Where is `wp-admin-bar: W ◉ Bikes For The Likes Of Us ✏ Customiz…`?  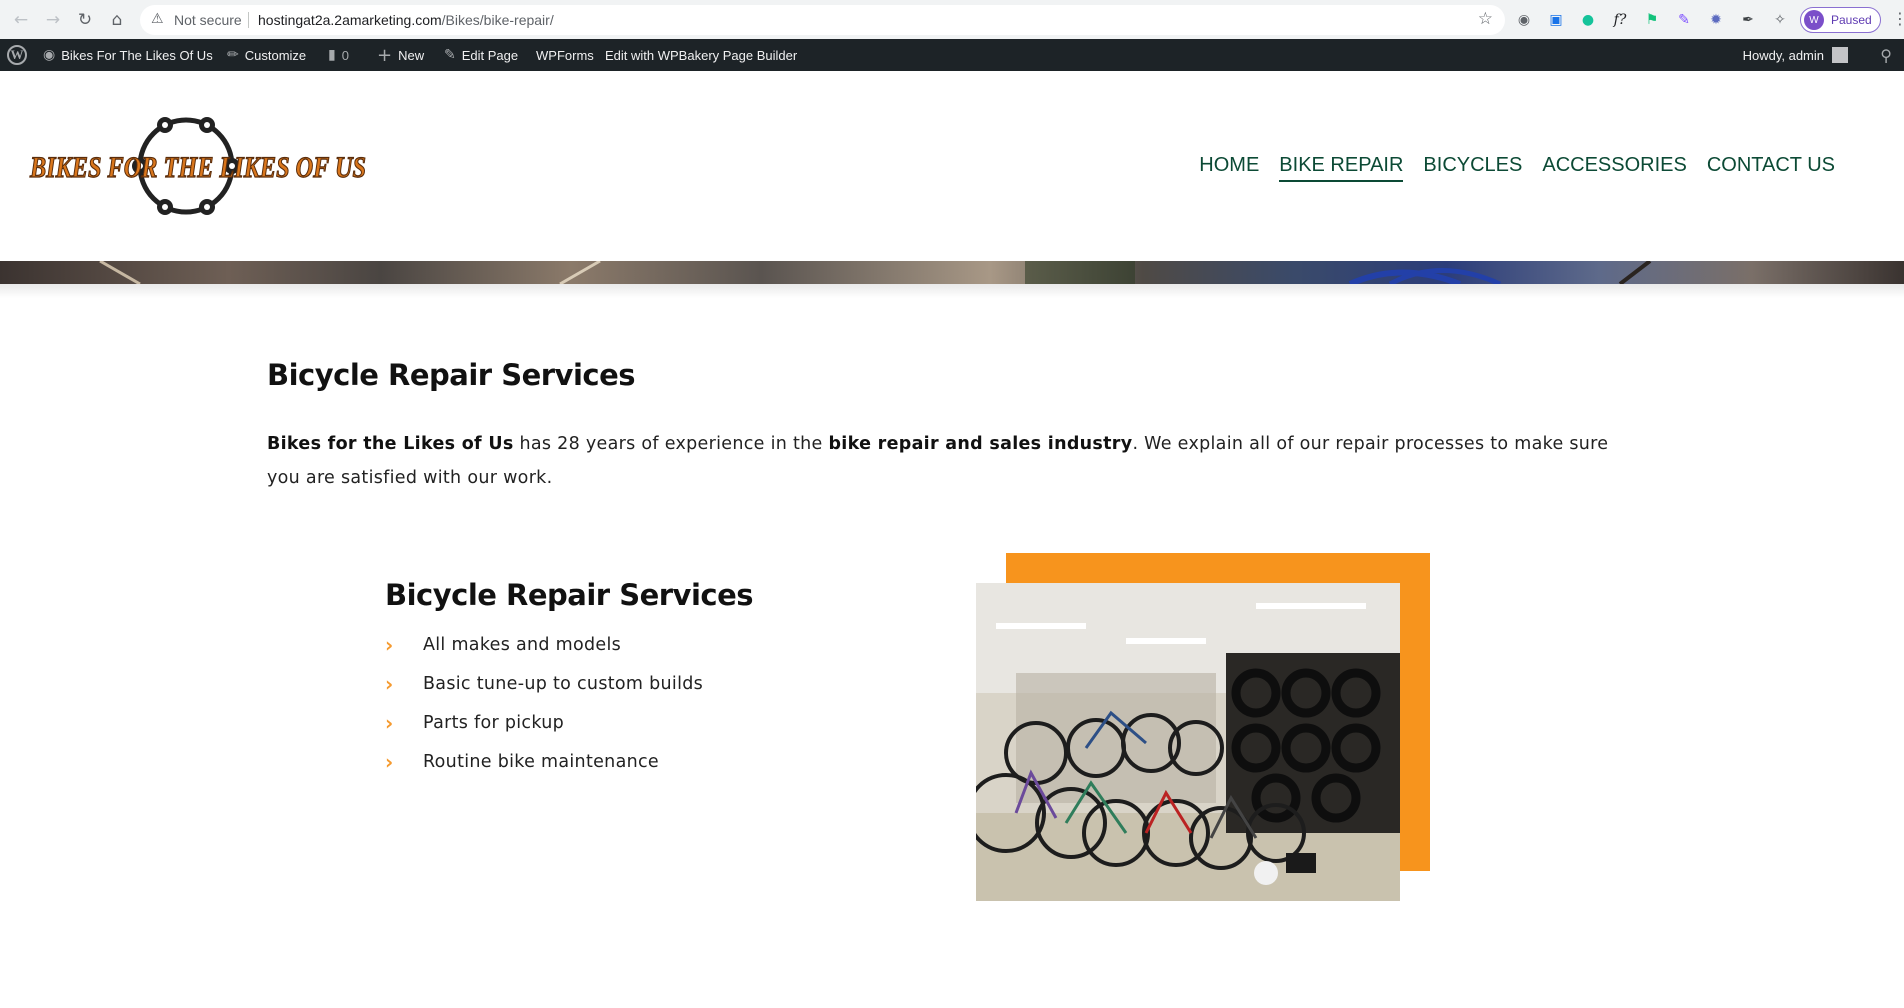
wp-admin-bar: W ◉ Bikes For The Likes Of Us ✏ Customiz… is located at coordinates (952, 55).